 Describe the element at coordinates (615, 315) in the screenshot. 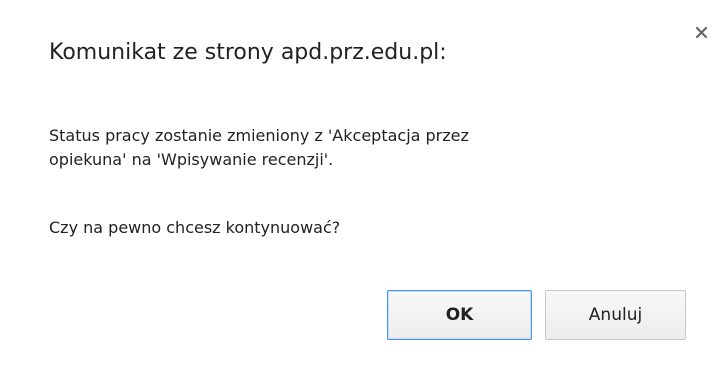

I see `cancel-button: Anuluj` at that location.